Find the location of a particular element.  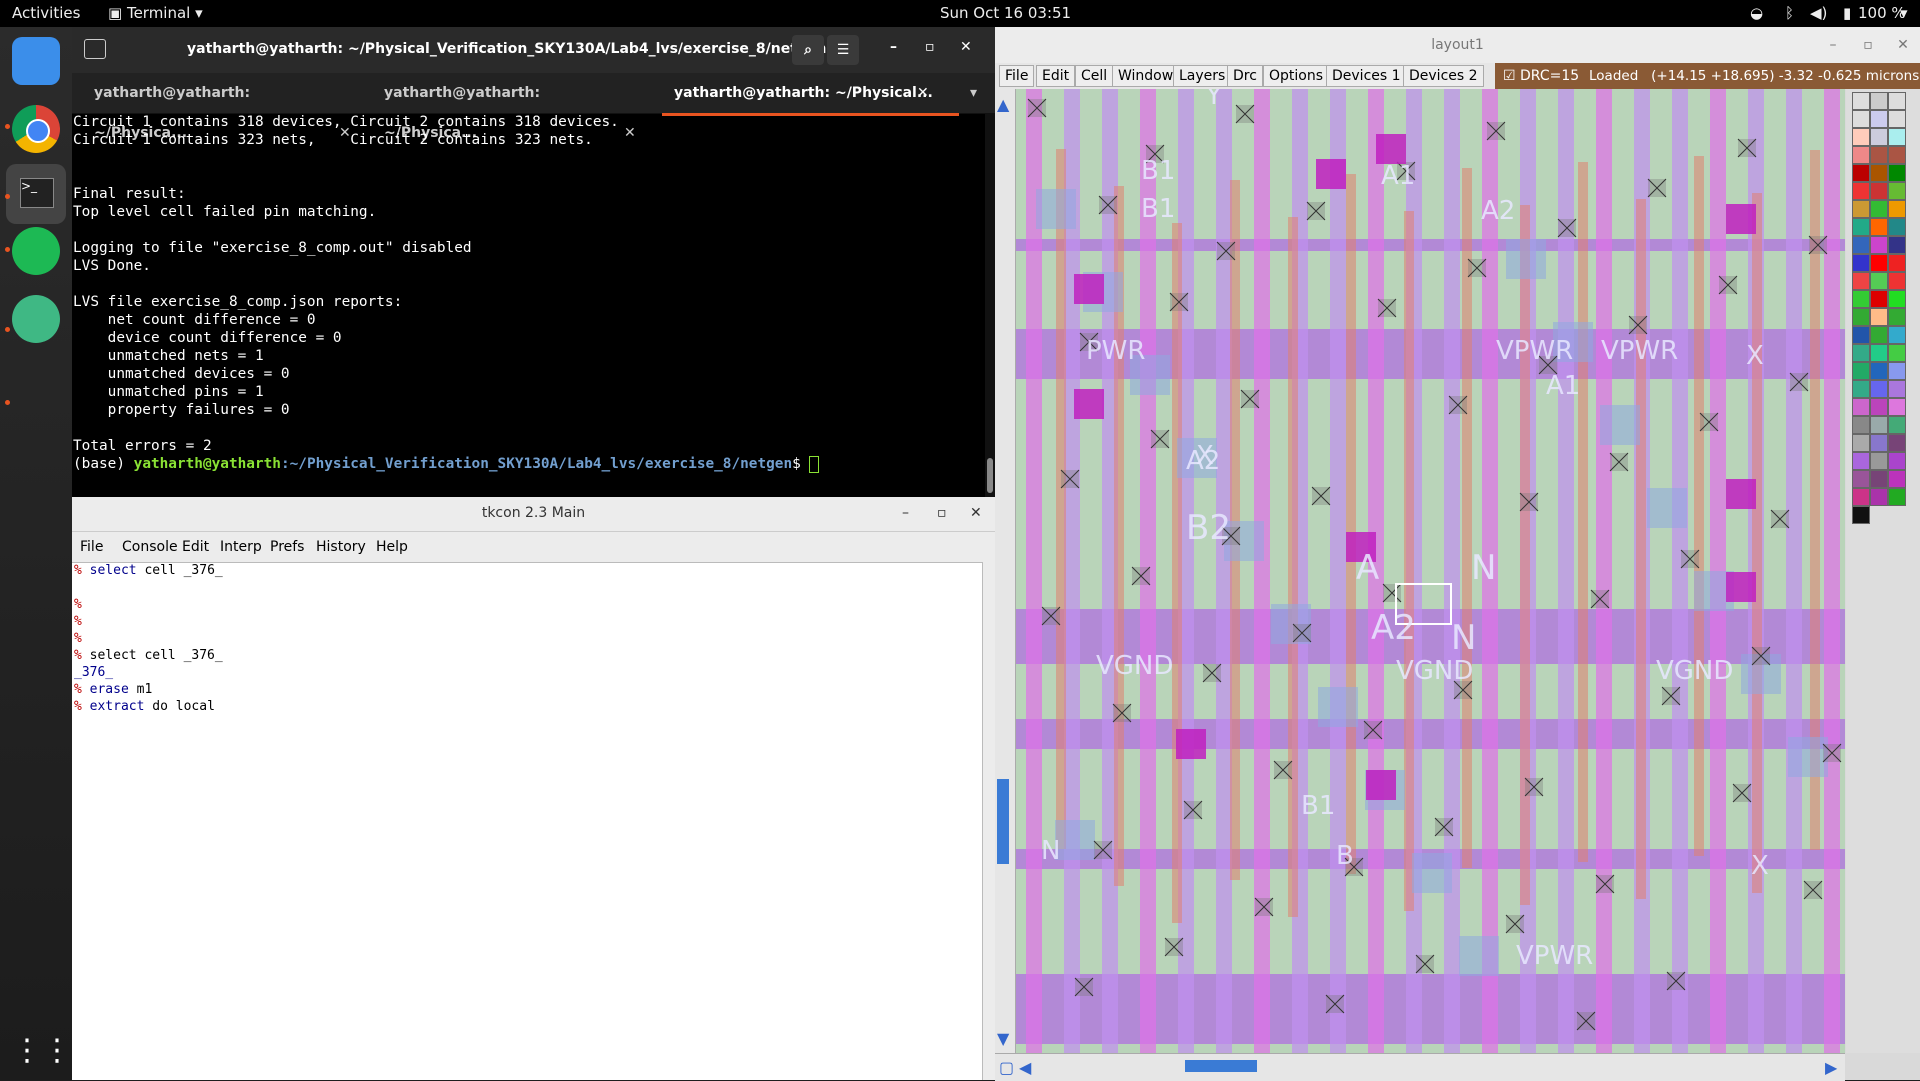

menu-drc: Drc is located at coordinates (1245, 76).